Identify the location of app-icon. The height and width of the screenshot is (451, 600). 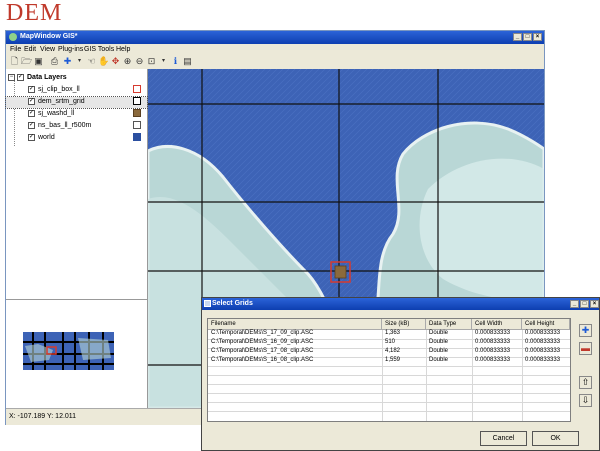
(13, 37).